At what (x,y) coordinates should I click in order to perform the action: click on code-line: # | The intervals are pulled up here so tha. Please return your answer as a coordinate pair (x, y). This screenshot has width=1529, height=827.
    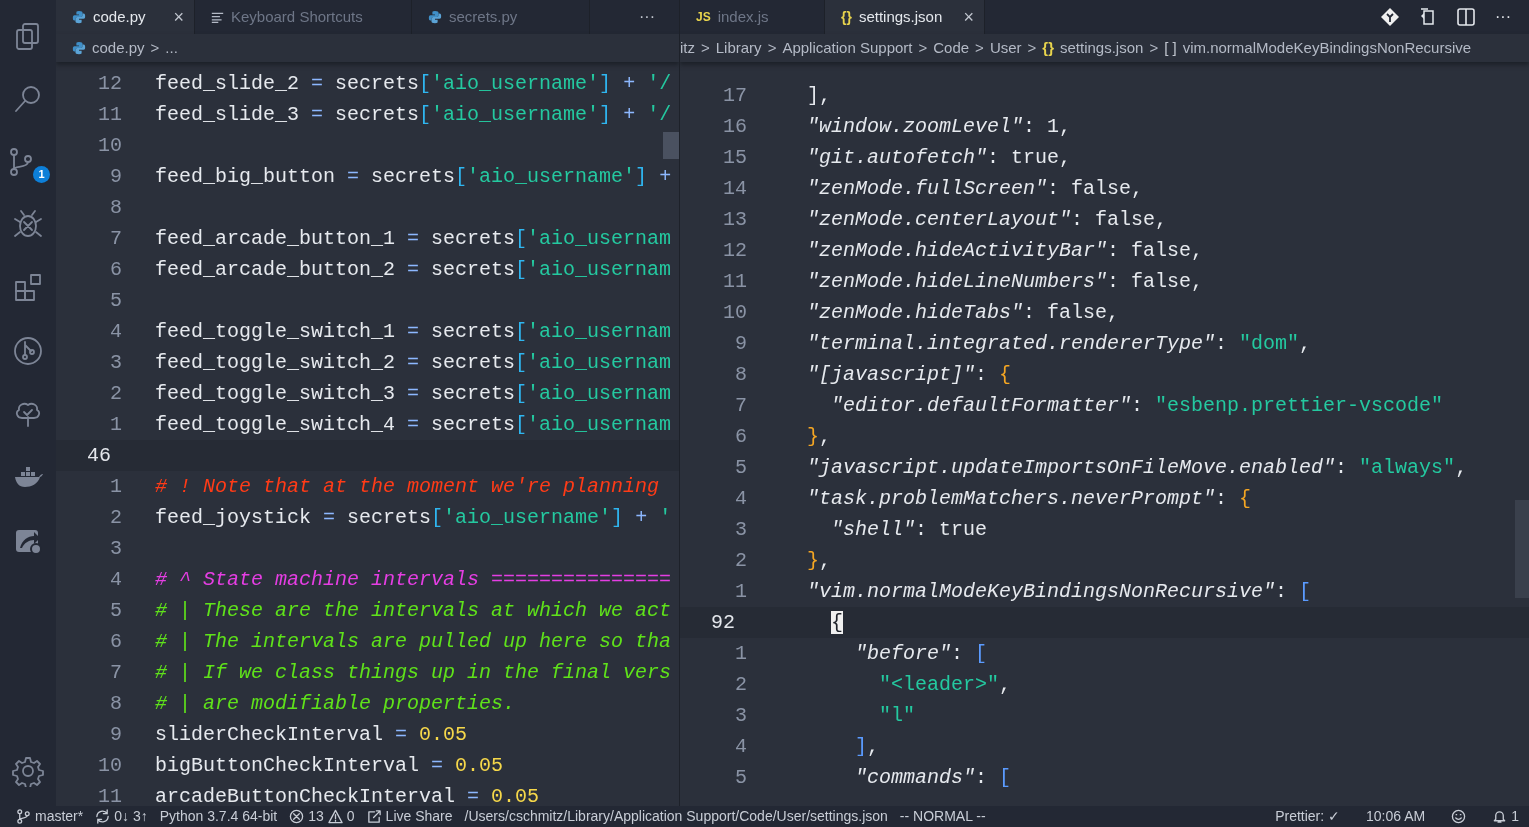
    Looking at the image, I should click on (413, 641).